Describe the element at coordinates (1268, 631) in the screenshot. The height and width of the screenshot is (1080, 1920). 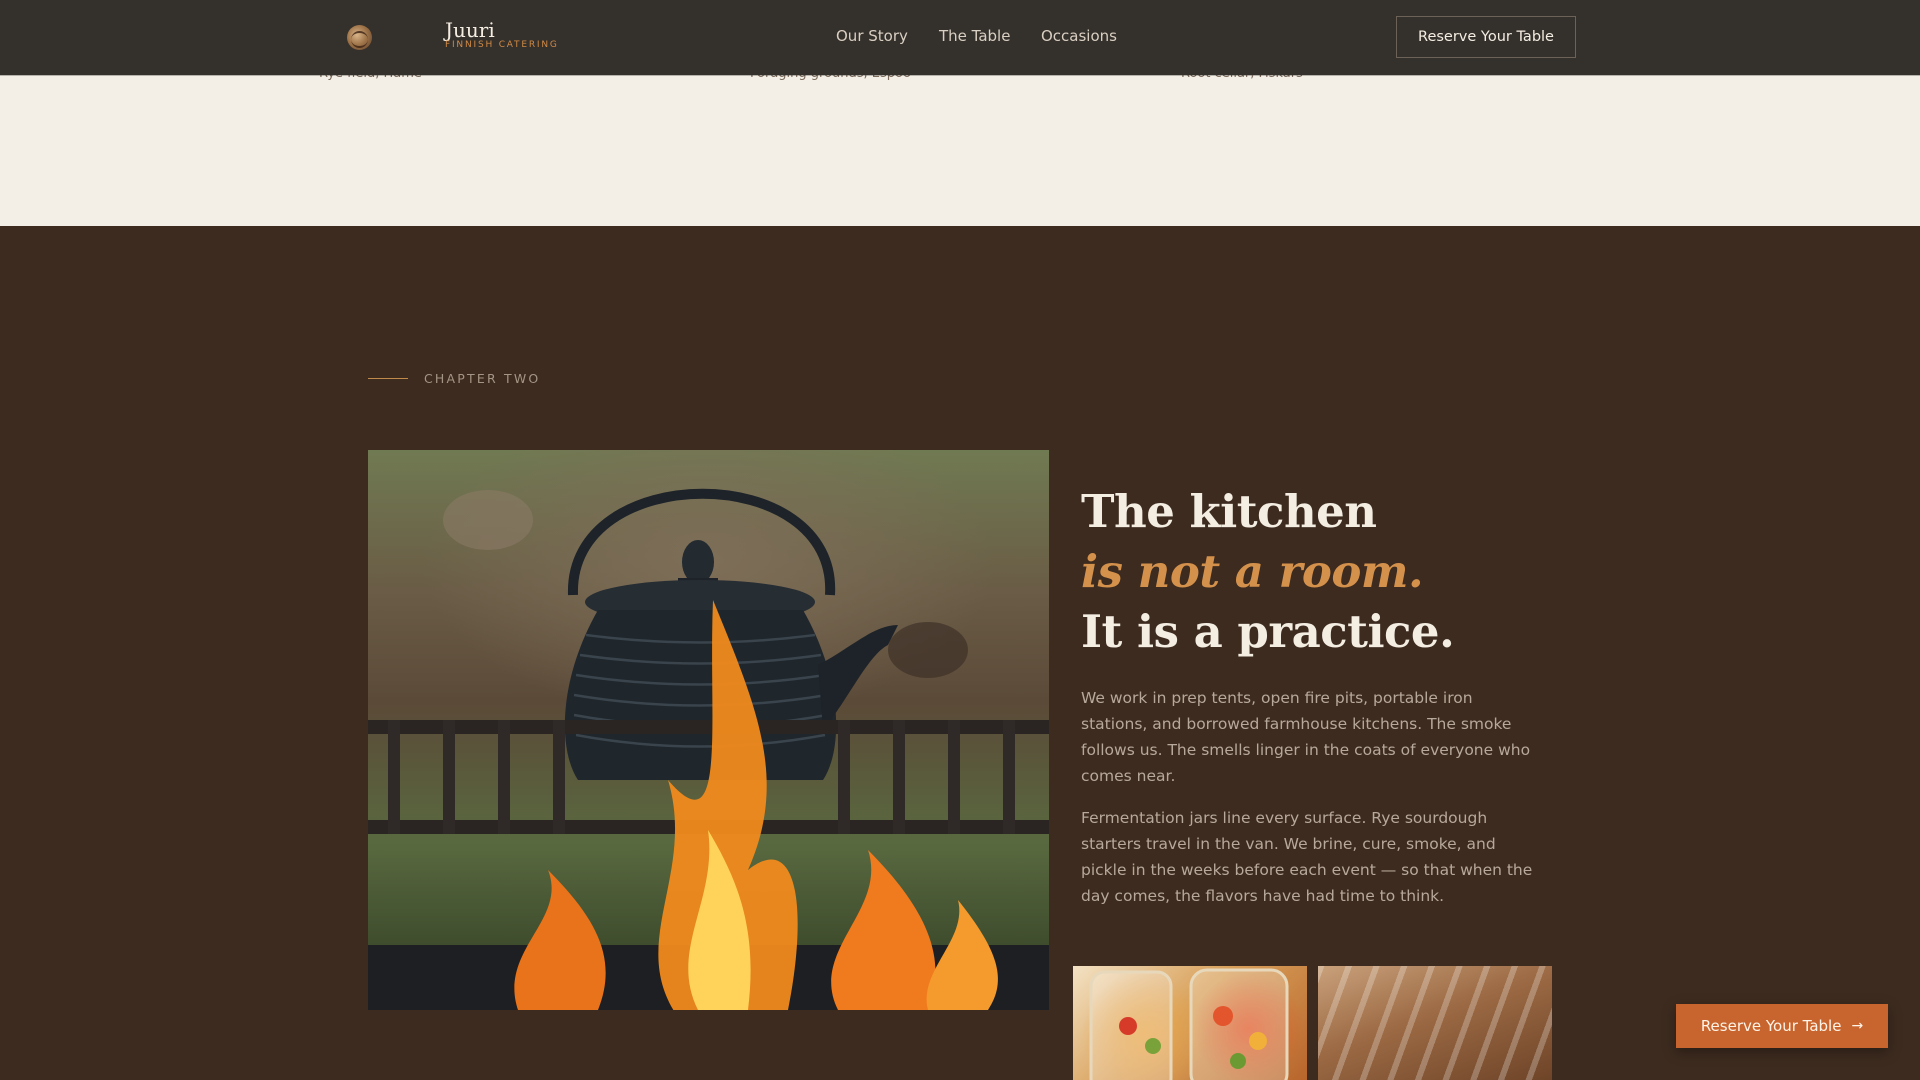
I see `headline-line-3: It is a practice.` at that location.